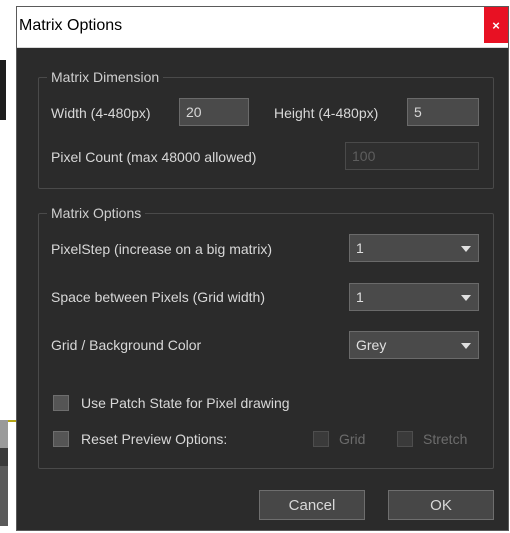 The width and height of the screenshot is (510, 533). I want to click on group-legend: Matrix Options, so click(96, 213).